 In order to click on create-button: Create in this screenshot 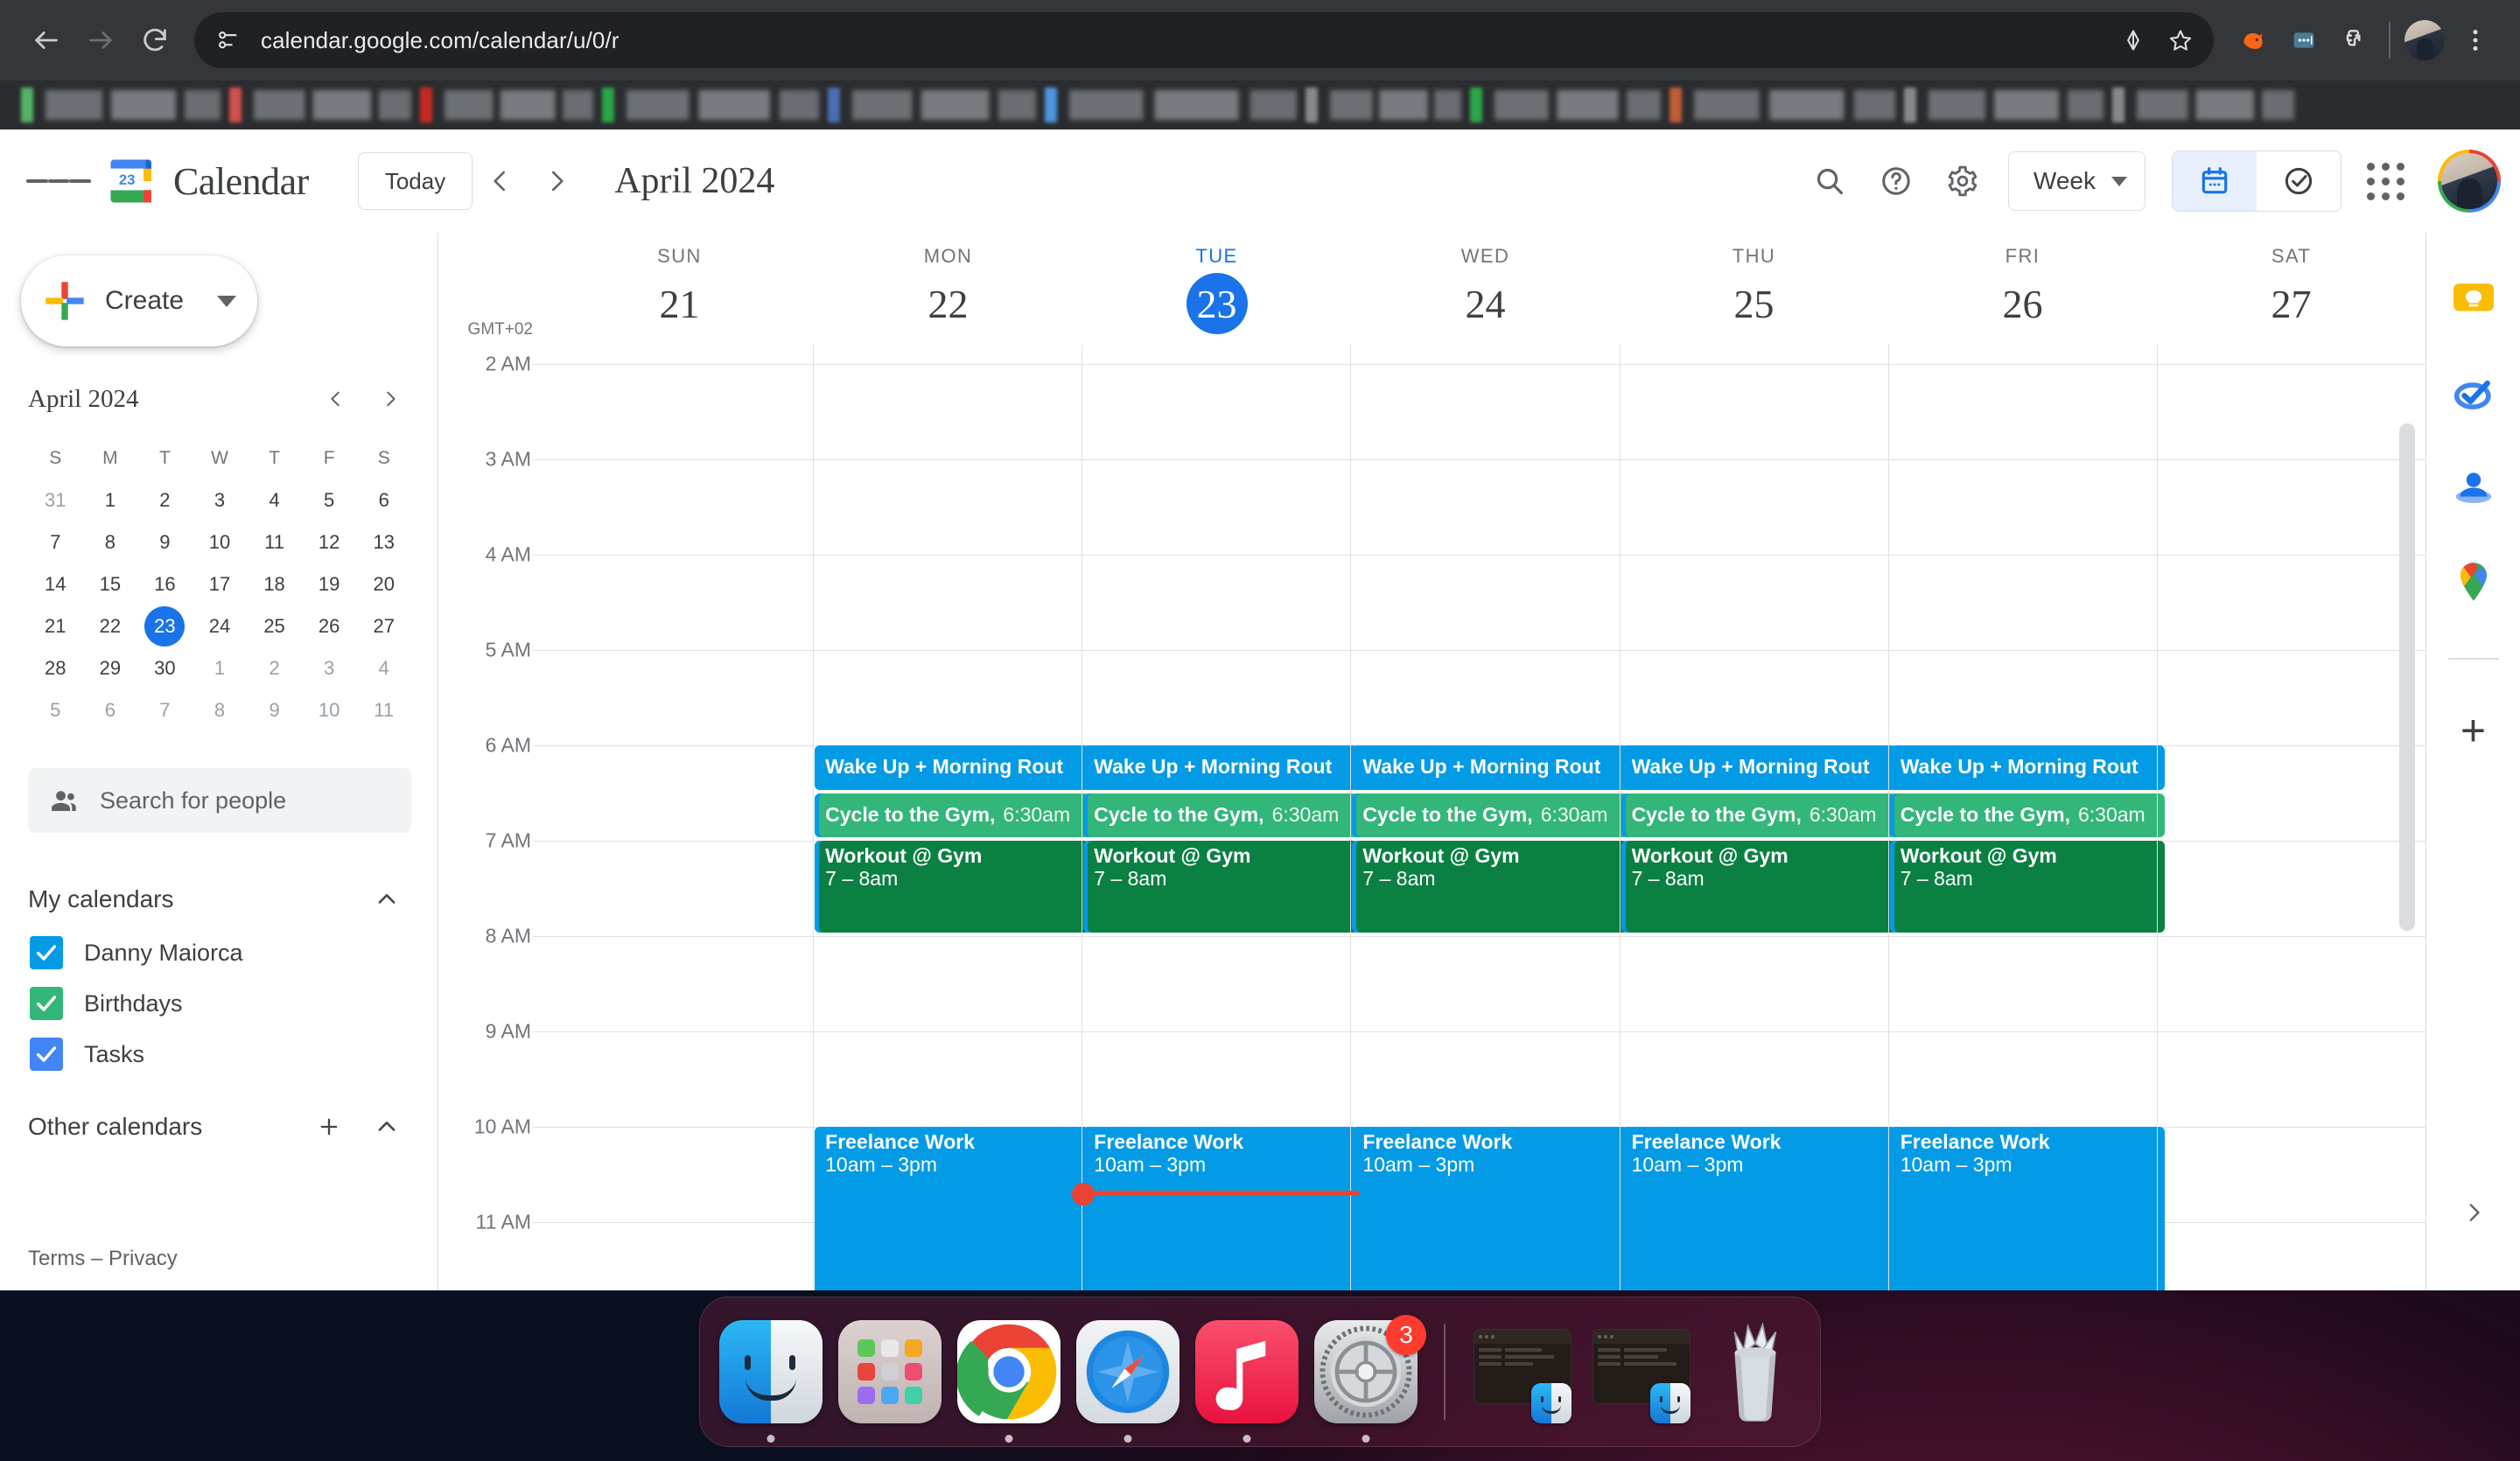, I will do `click(139, 300)`.